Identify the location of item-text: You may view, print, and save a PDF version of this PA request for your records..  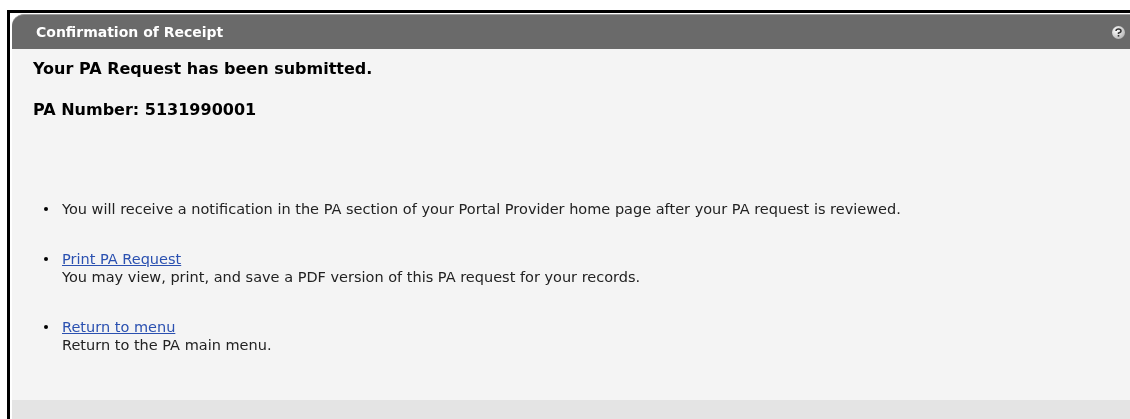
(351, 277).